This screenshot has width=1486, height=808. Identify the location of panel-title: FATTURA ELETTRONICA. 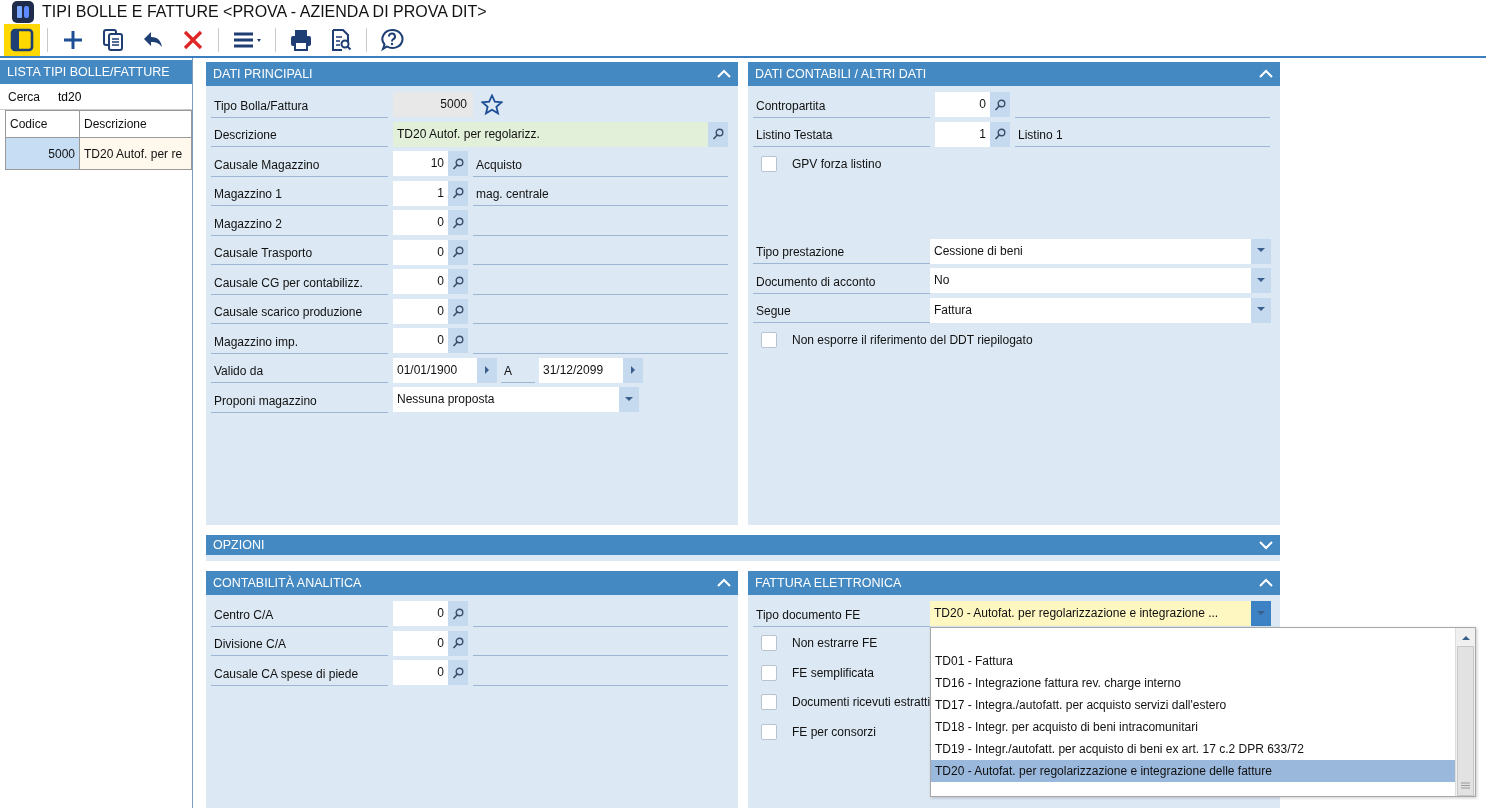
(828, 583).